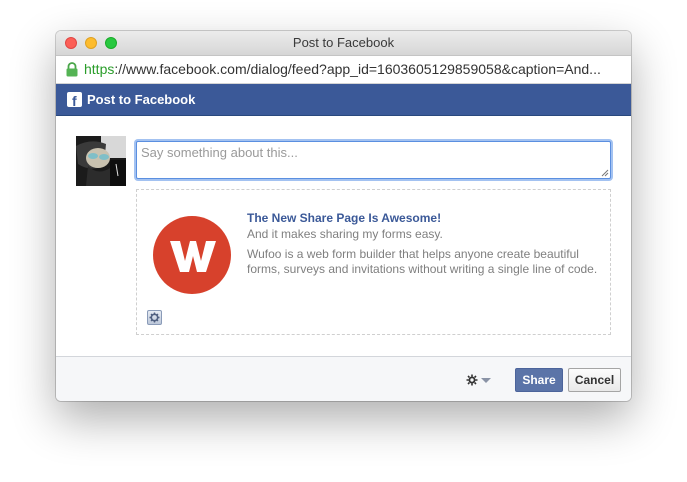 The image size is (687, 482). Describe the element at coordinates (72, 69) in the screenshot. I see `lock-icon` at that location.